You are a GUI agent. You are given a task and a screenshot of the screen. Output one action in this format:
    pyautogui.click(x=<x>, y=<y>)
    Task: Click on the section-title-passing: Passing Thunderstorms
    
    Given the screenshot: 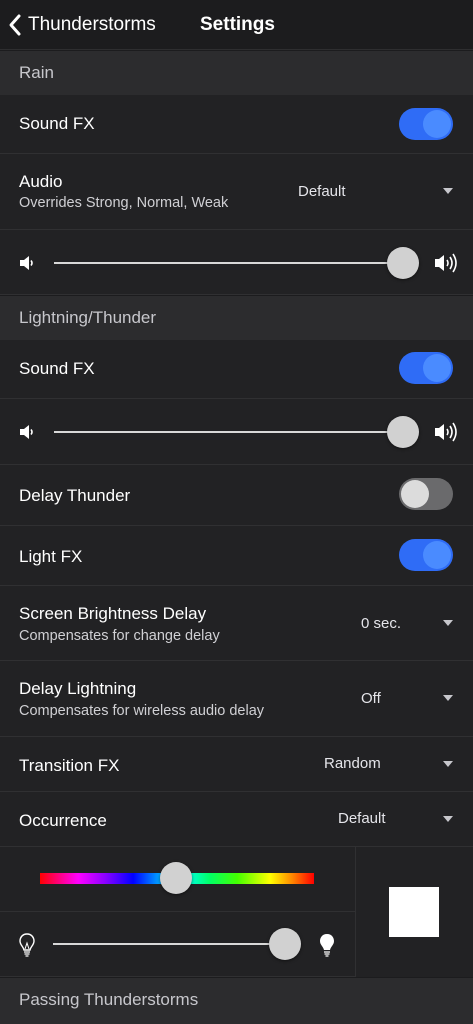 What is the action you would take?
    pyautogui.click(x=109, y=999)
    